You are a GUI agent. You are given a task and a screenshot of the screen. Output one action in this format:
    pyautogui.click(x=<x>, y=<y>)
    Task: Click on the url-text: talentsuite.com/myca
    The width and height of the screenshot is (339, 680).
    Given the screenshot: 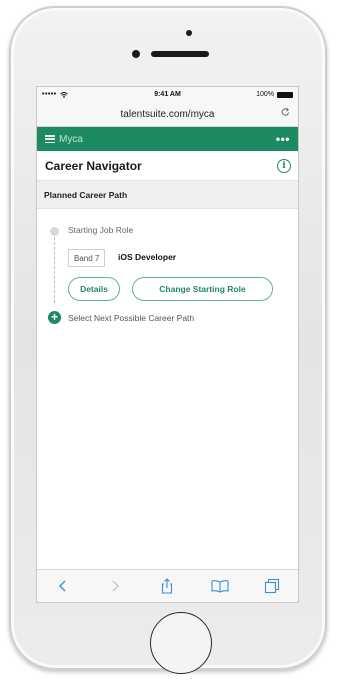 What is the action you would take?
    pyautogui.click(x=168, y=114)
    